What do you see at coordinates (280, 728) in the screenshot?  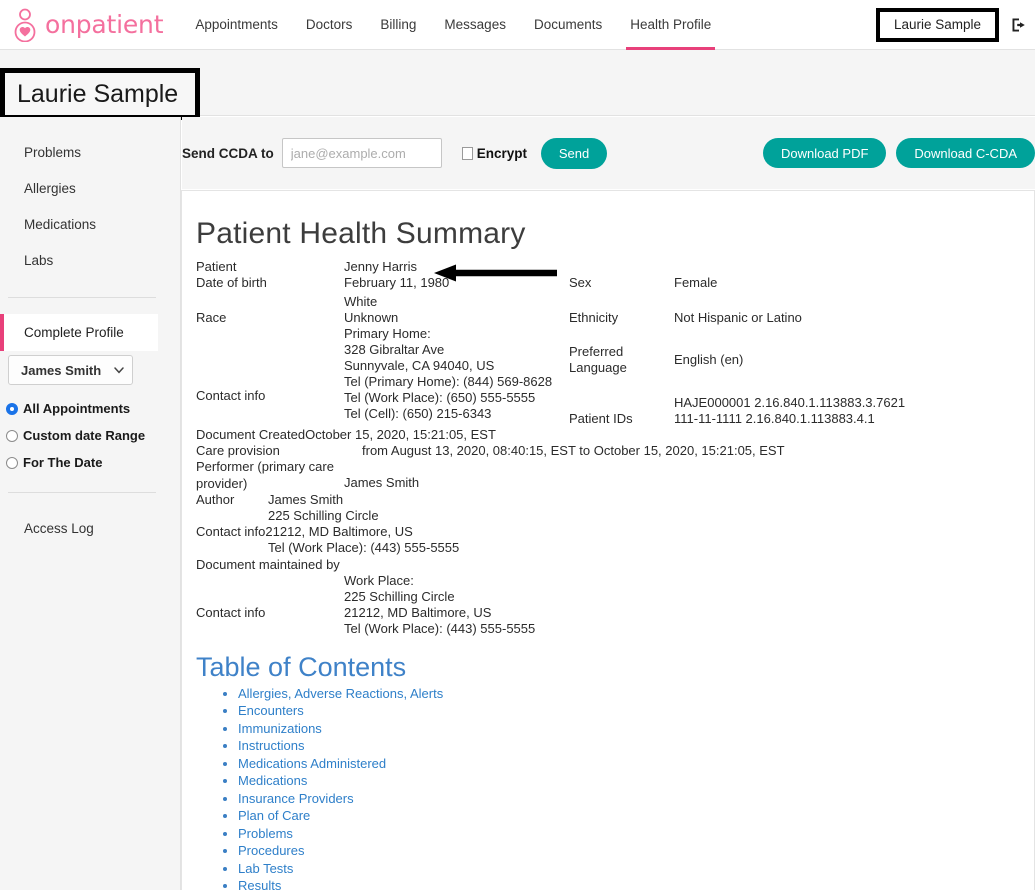 I see `toc-link-immunizations: Immunizations` at bounding box center [280, 728].